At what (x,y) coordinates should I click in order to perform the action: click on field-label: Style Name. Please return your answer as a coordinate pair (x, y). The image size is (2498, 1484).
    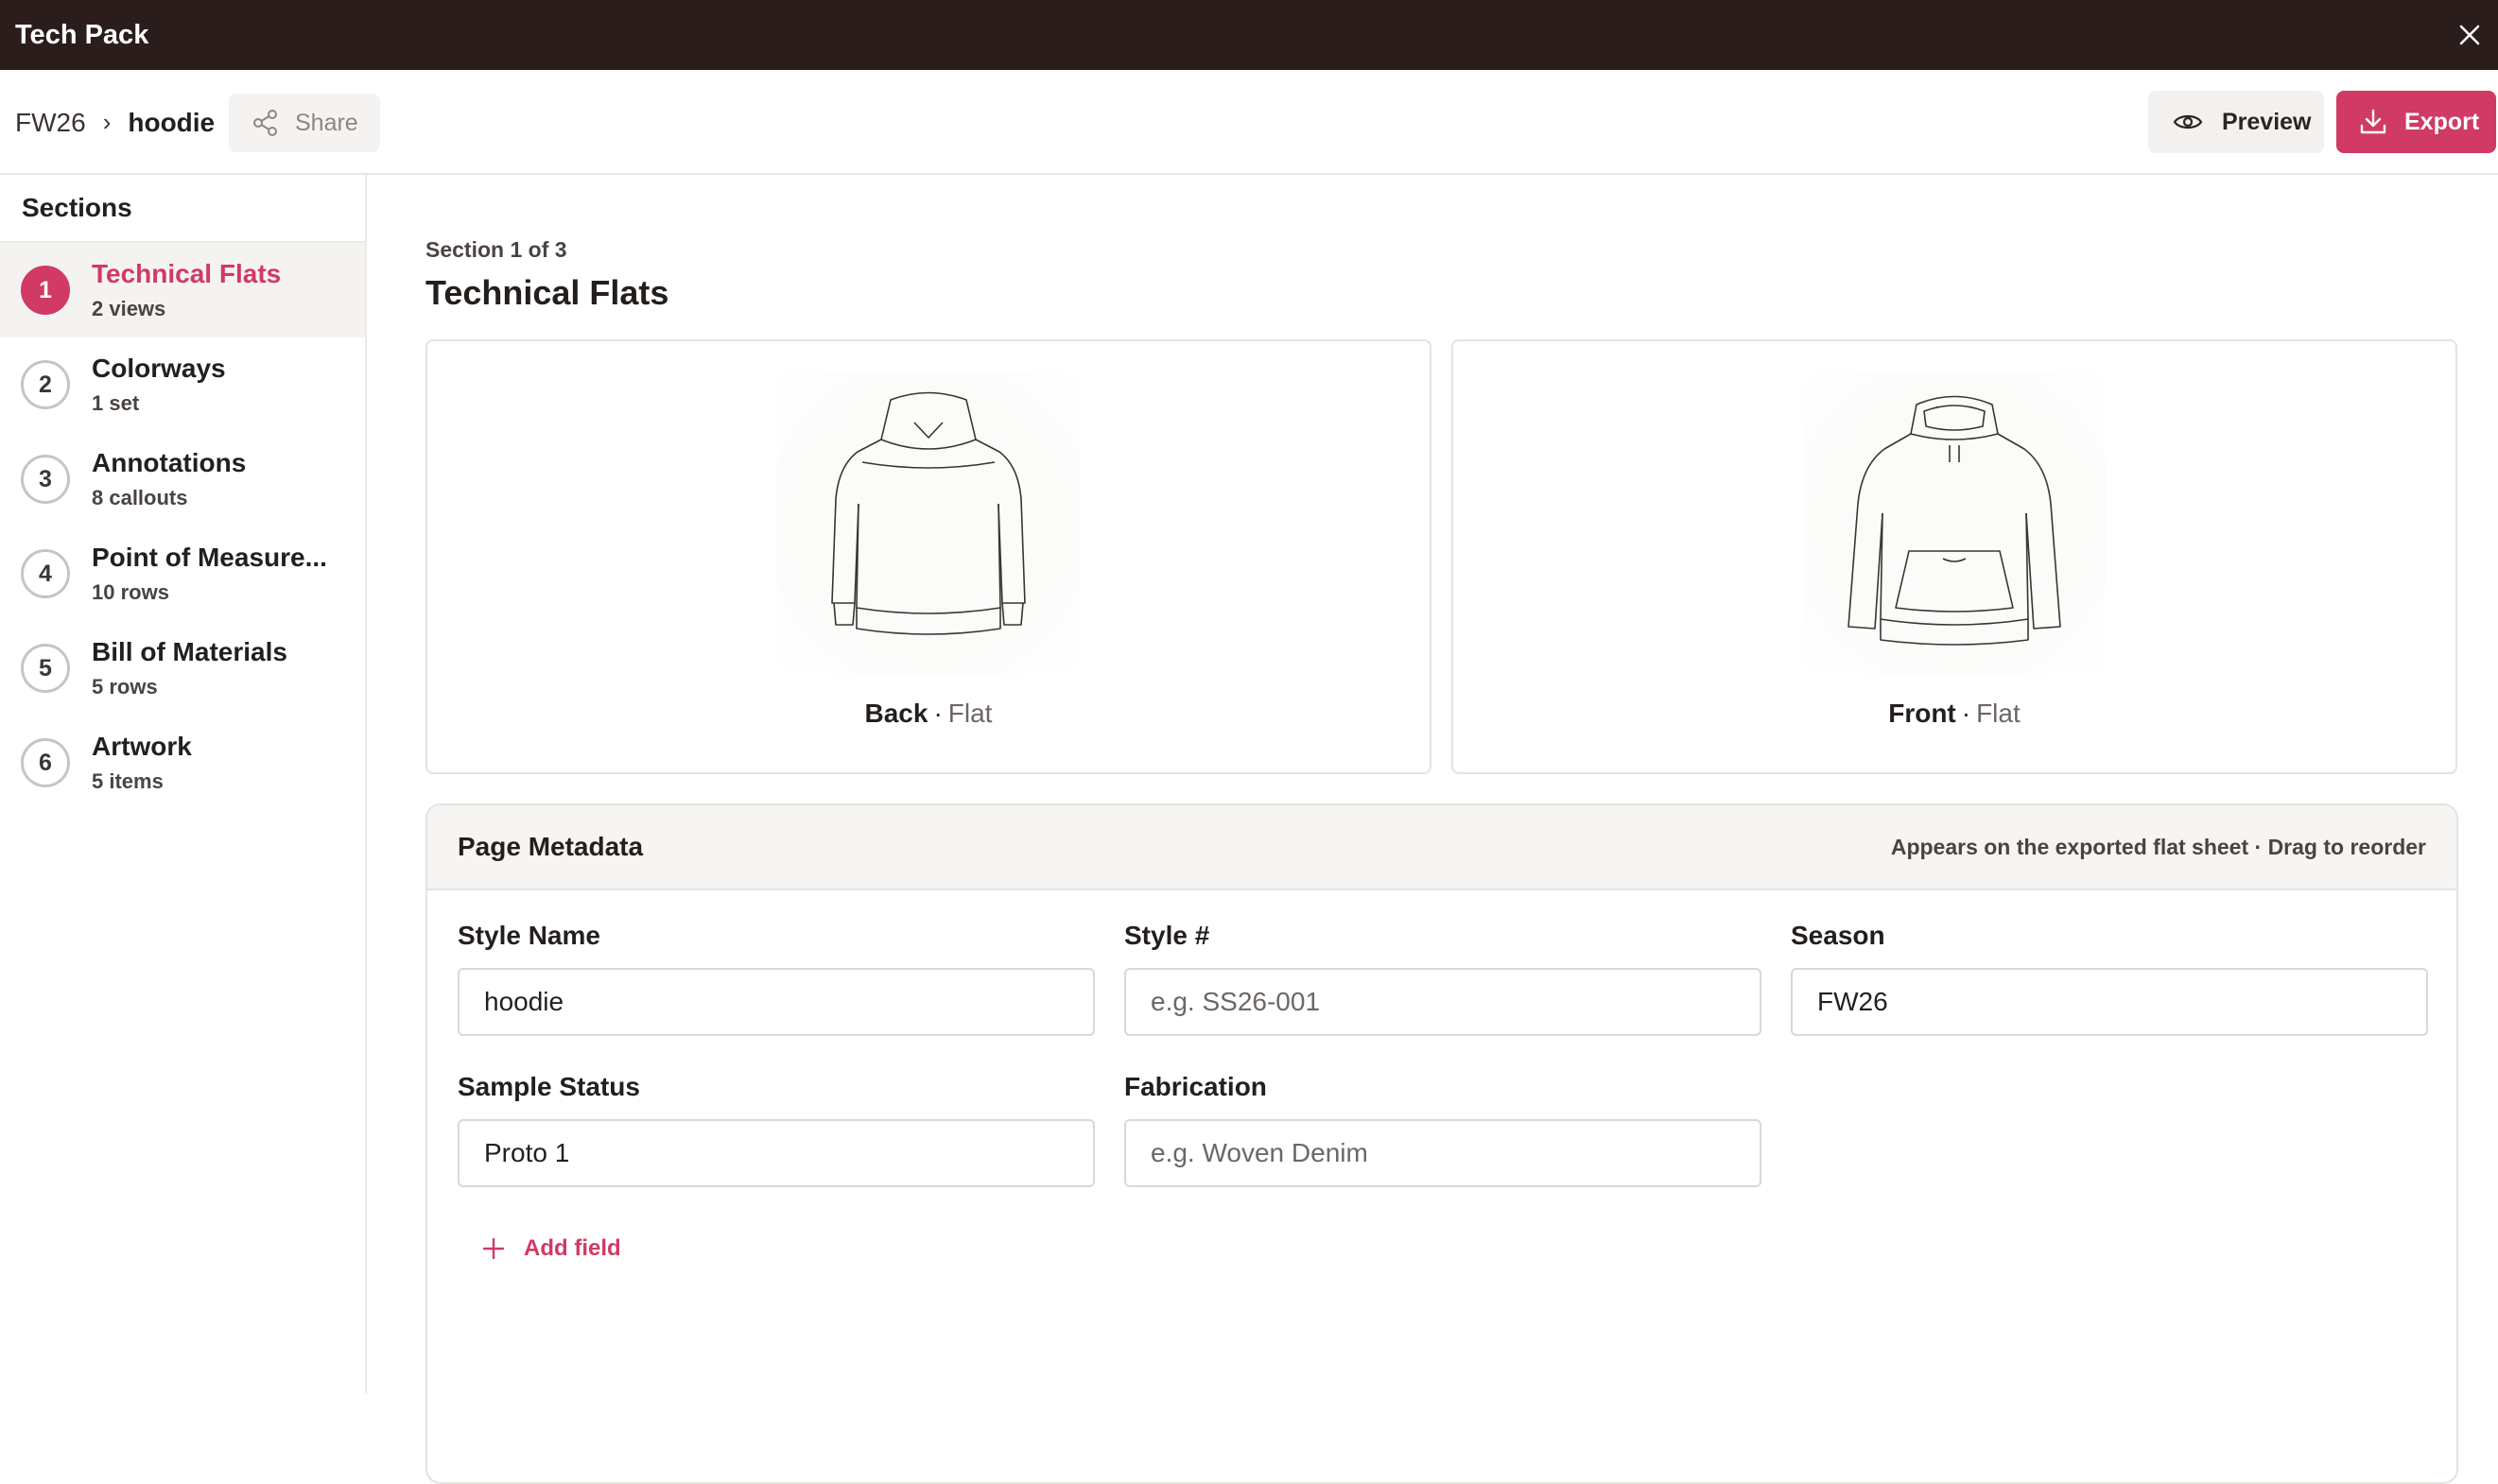
    Looking at the image, I should click on (529, 936).